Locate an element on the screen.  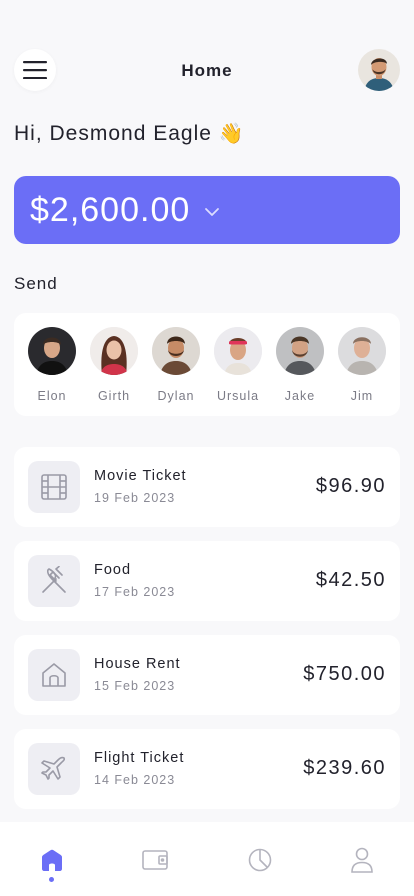
transaction-amount: $239.60 is located at coordinates (344, 768).